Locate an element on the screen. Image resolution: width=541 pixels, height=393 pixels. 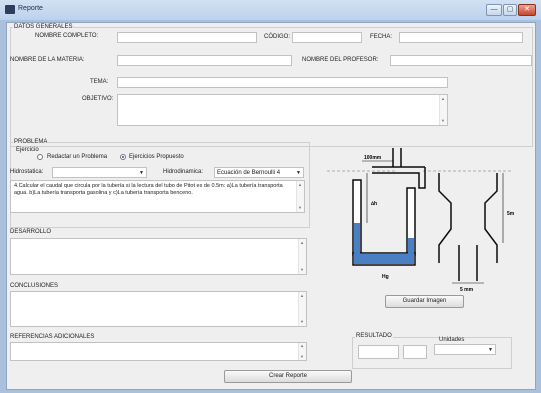
codigo-label: CÓDIGO: is located at coordinates (277, 37).